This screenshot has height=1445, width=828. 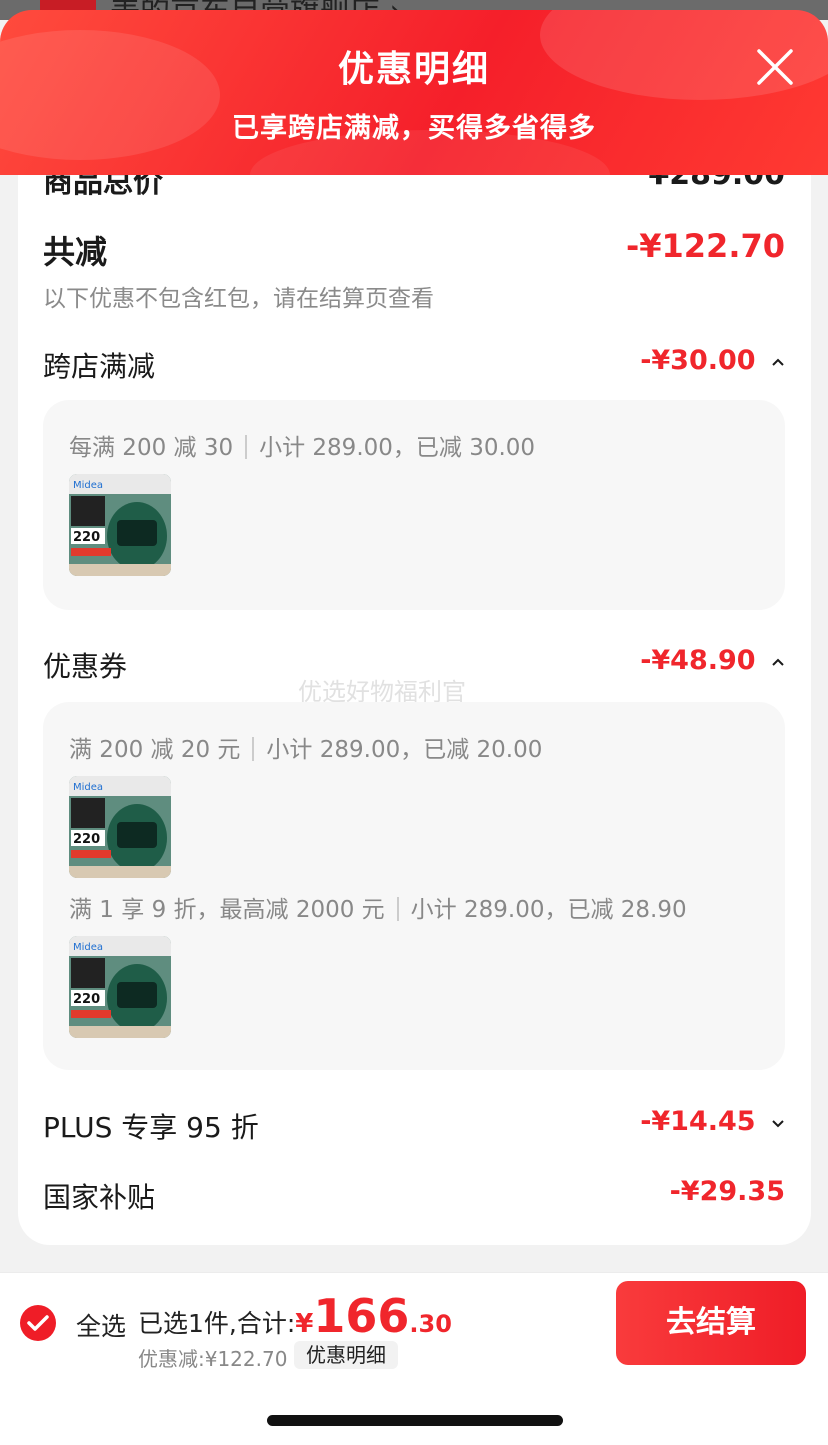 I want to click on goods-total-row: 商品总价 ¥289.00, so click(x=414, y=187).